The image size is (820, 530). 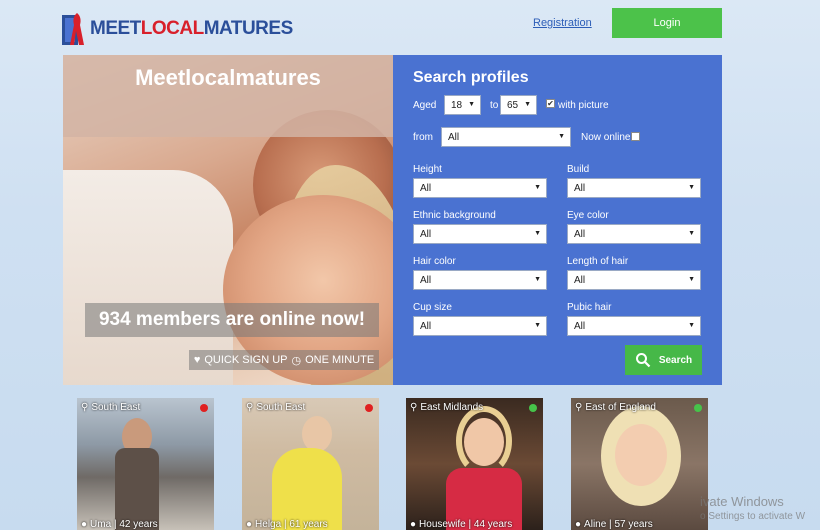 I want to click on search-button: Search, so click(x=663, y=360).